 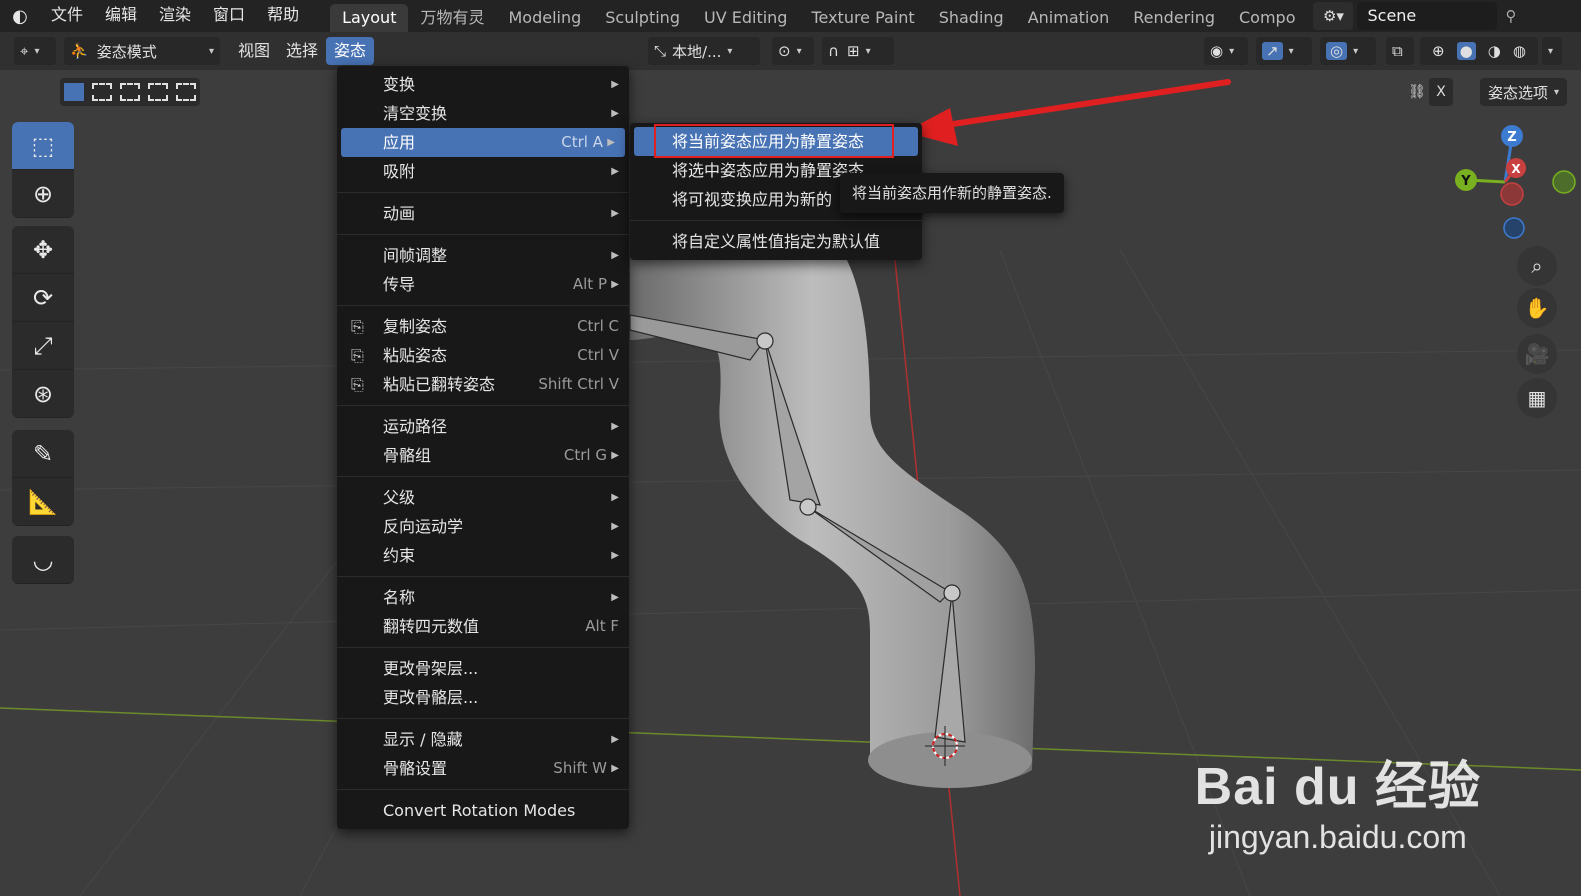 What do you see at coordinates (43, 346) in the screenshot?
I see `scale-tool-icon: ⤢` at bounding box center [43, 346].